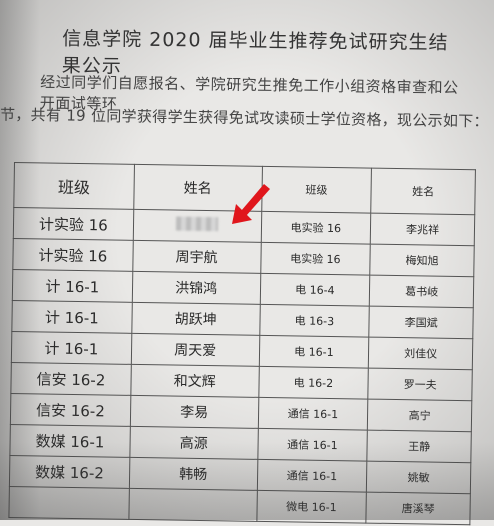 Image resolution: width=494 pixels, height=526 pixels. I want to click on cell-class: 数媒 16-2, so click(69, 472).